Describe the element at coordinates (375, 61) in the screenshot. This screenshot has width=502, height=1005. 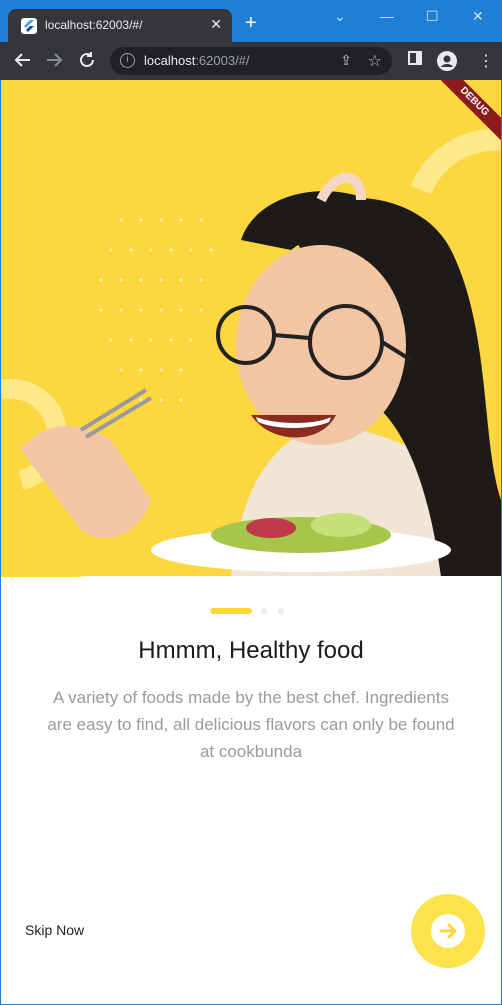
I see `bookmark-star-icon: ☆` at that location.